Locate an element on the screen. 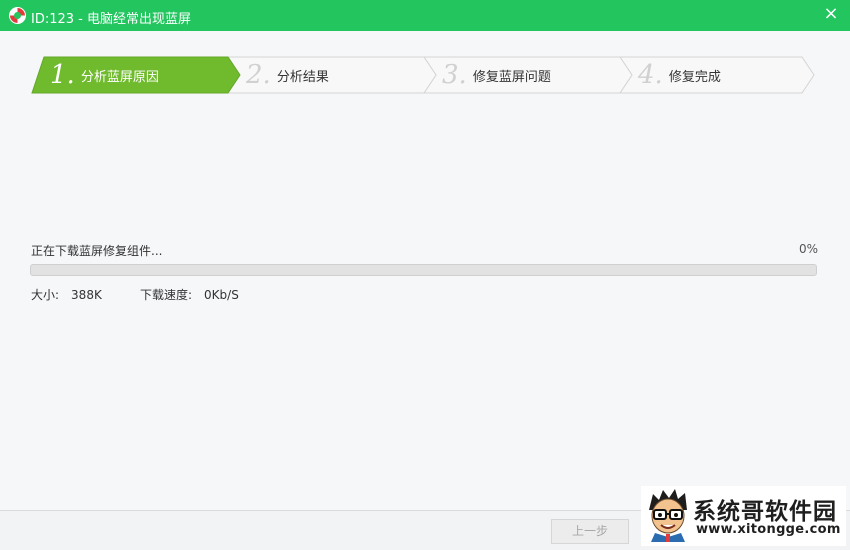 The image size is (850, 550). download-percent: 0% is located at coordinates (808, 249).